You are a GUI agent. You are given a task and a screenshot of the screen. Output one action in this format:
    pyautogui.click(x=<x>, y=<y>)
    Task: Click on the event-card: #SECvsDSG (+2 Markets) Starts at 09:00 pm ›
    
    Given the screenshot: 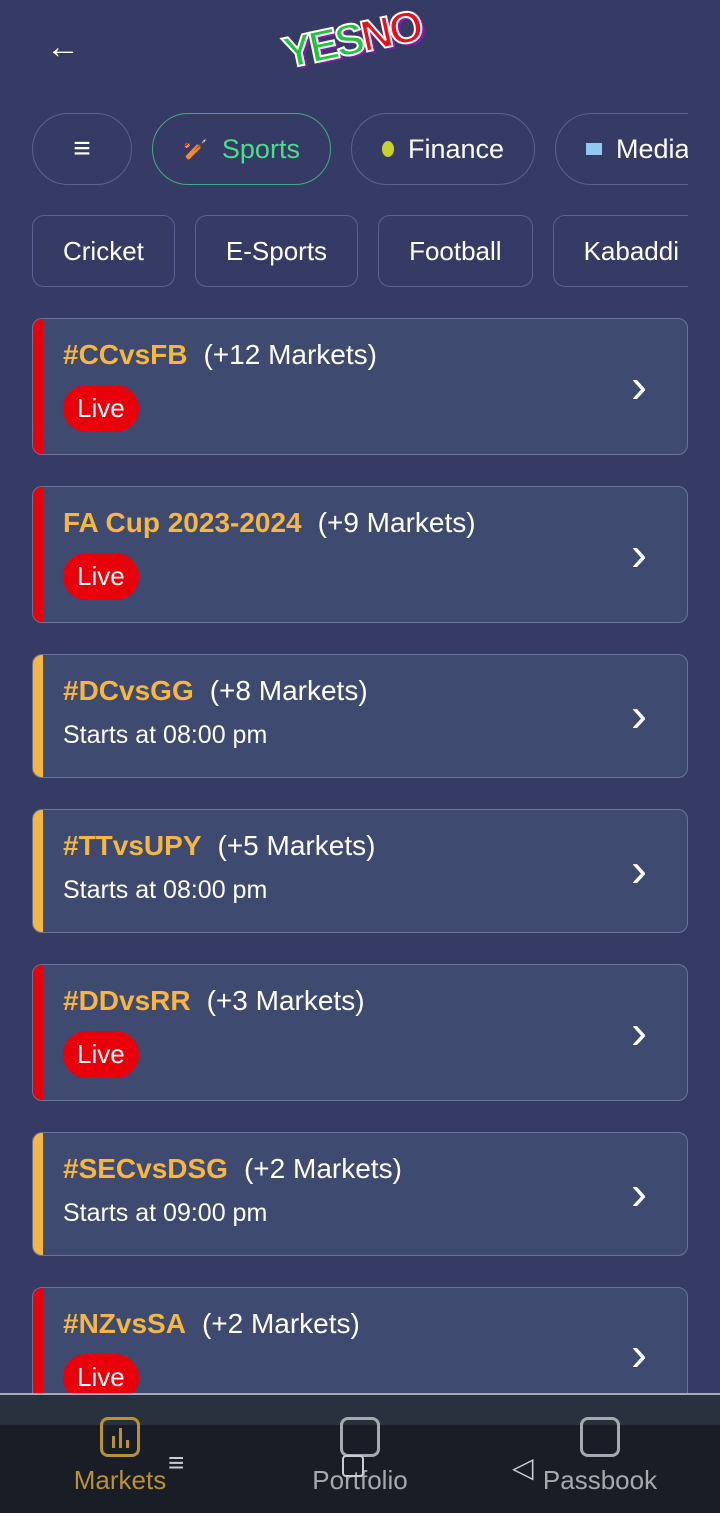 What is the action you would take?
    pyautogui.click(x=360, y=1194)
    